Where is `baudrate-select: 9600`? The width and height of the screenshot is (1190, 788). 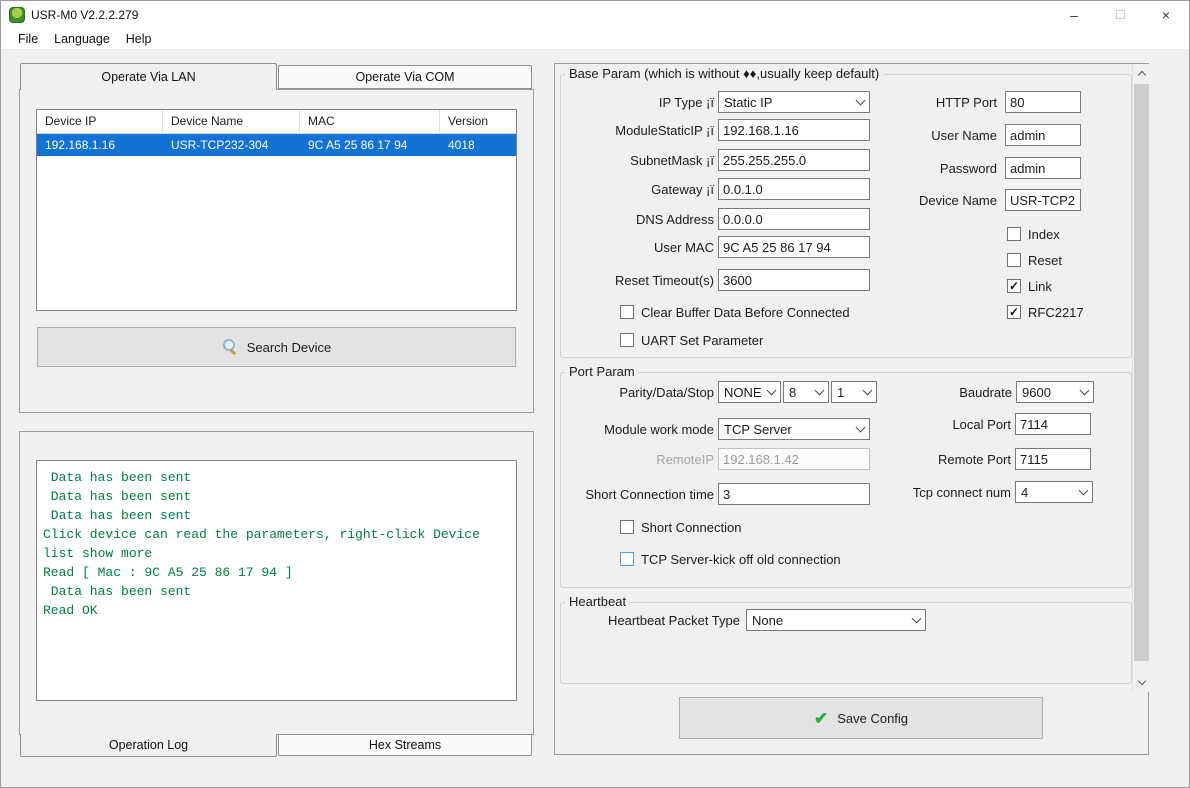 baudrate-select: 9600 is located at coordinates (1055, 392).